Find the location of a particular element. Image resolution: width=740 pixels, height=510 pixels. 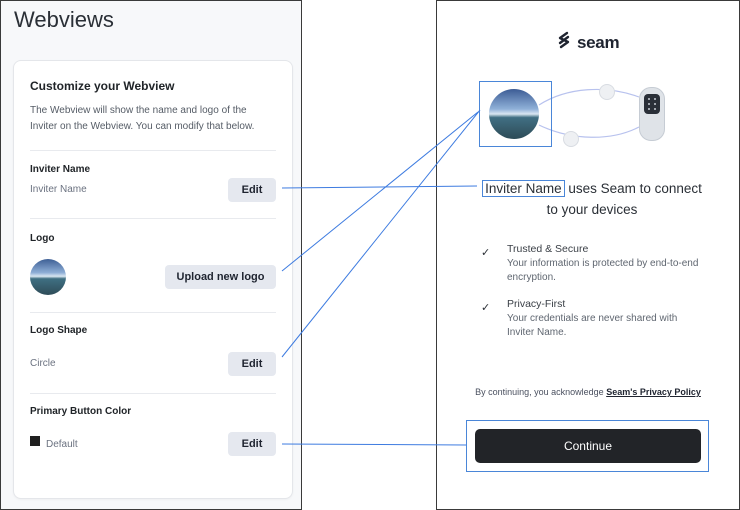

headline-text: uses Seam to connect to your devices is located at coordinates (624, 199).